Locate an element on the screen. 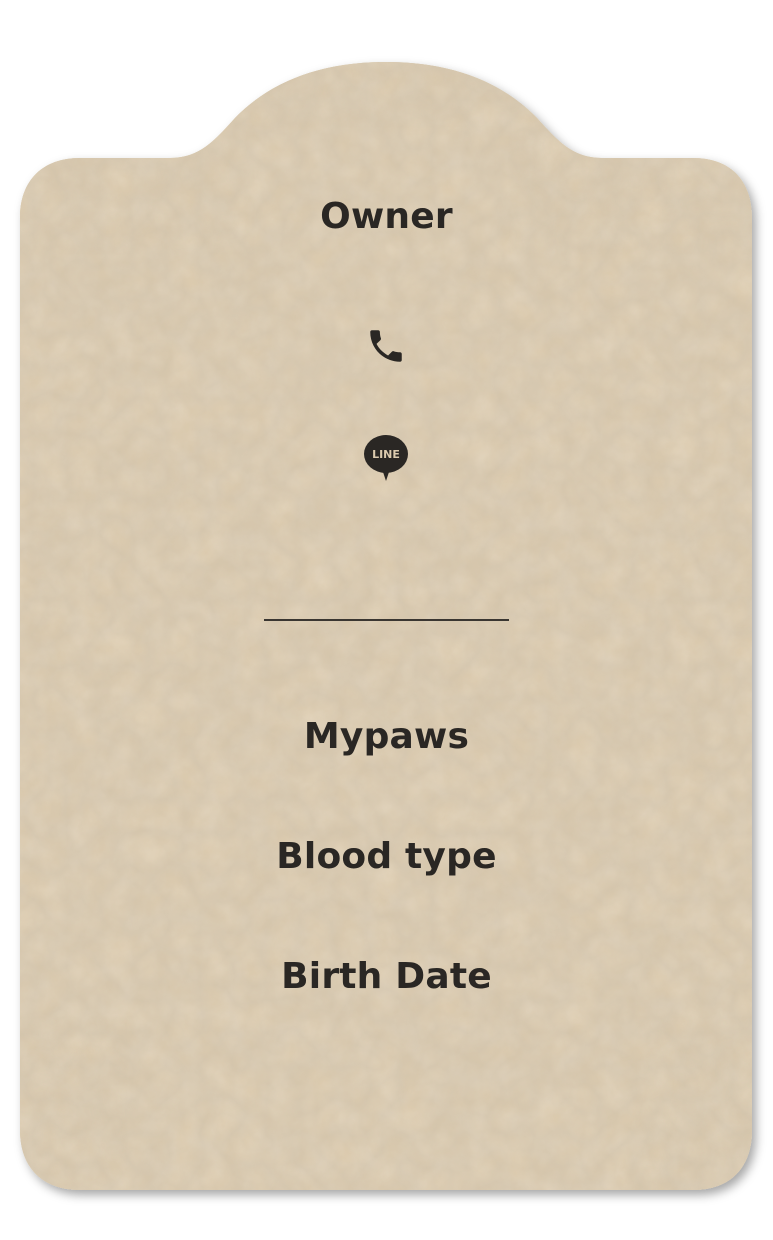  blood-type-label: Blood type is located at coordinates (386, 856).